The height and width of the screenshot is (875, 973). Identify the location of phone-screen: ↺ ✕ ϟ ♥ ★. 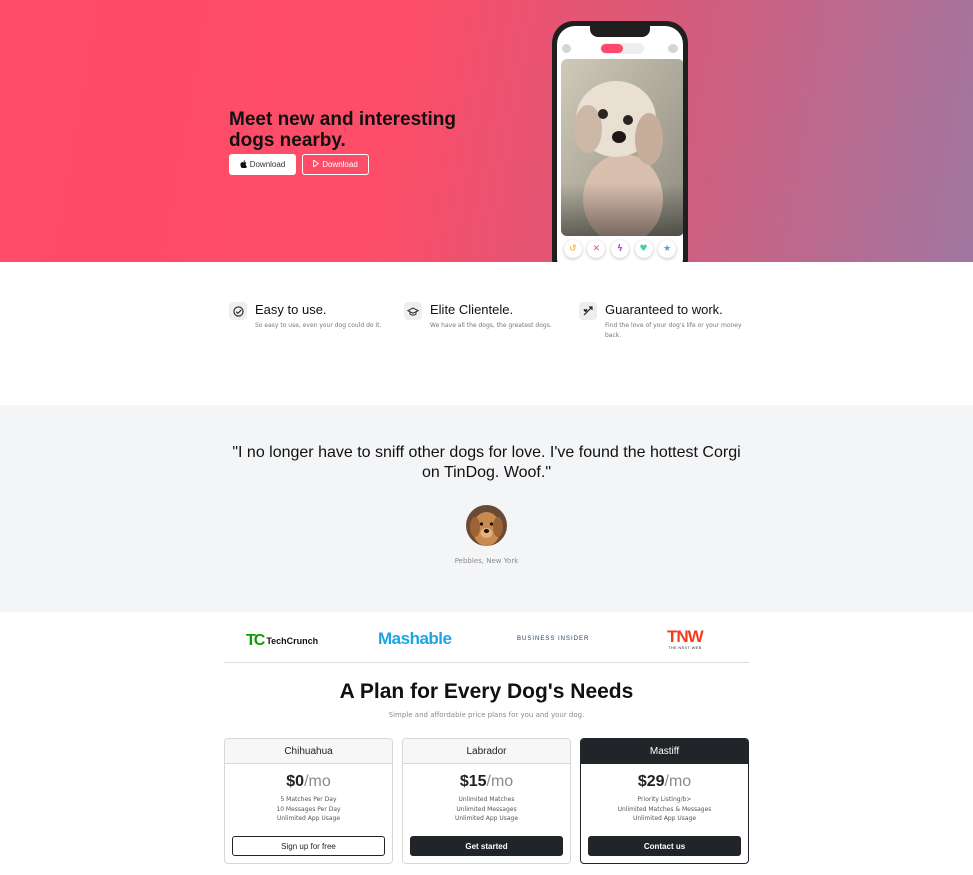
(620, 144).